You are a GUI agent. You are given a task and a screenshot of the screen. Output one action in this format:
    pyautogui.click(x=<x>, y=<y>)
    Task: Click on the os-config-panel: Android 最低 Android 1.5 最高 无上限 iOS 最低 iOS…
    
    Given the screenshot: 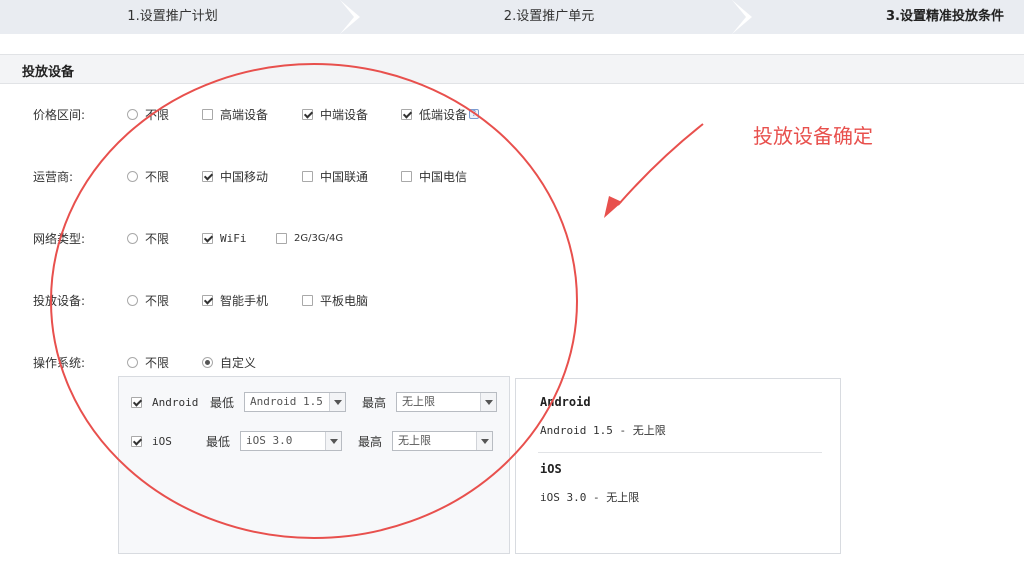 What is the action you would take?
    pyautogui.click(x=314, y=465)
    